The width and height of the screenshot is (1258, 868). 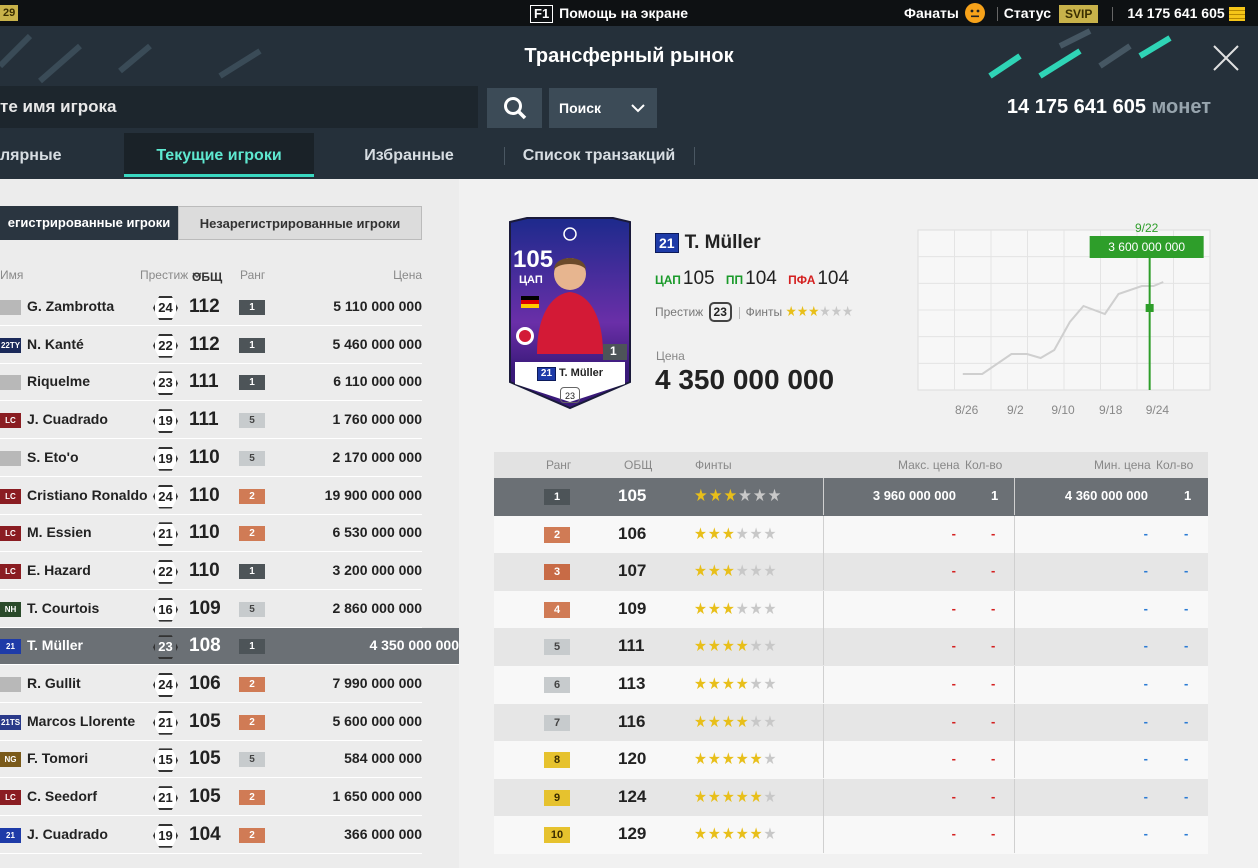 What do you see at coordinates (211, 383) in the screenshot?
I see `player-row: Riquelme 23 111 1 6 110 000 000` at bounding box center [211, 383].